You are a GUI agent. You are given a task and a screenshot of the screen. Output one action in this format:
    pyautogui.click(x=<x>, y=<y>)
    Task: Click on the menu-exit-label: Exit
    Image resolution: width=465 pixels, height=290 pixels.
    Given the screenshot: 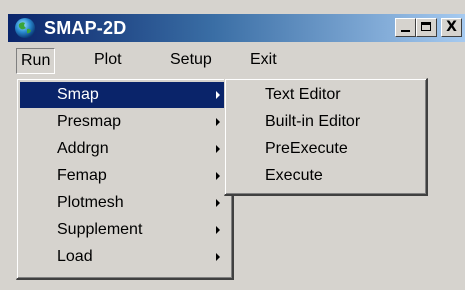 What is the action you would take?
    pyautogui.click(x=263, y=59)
    